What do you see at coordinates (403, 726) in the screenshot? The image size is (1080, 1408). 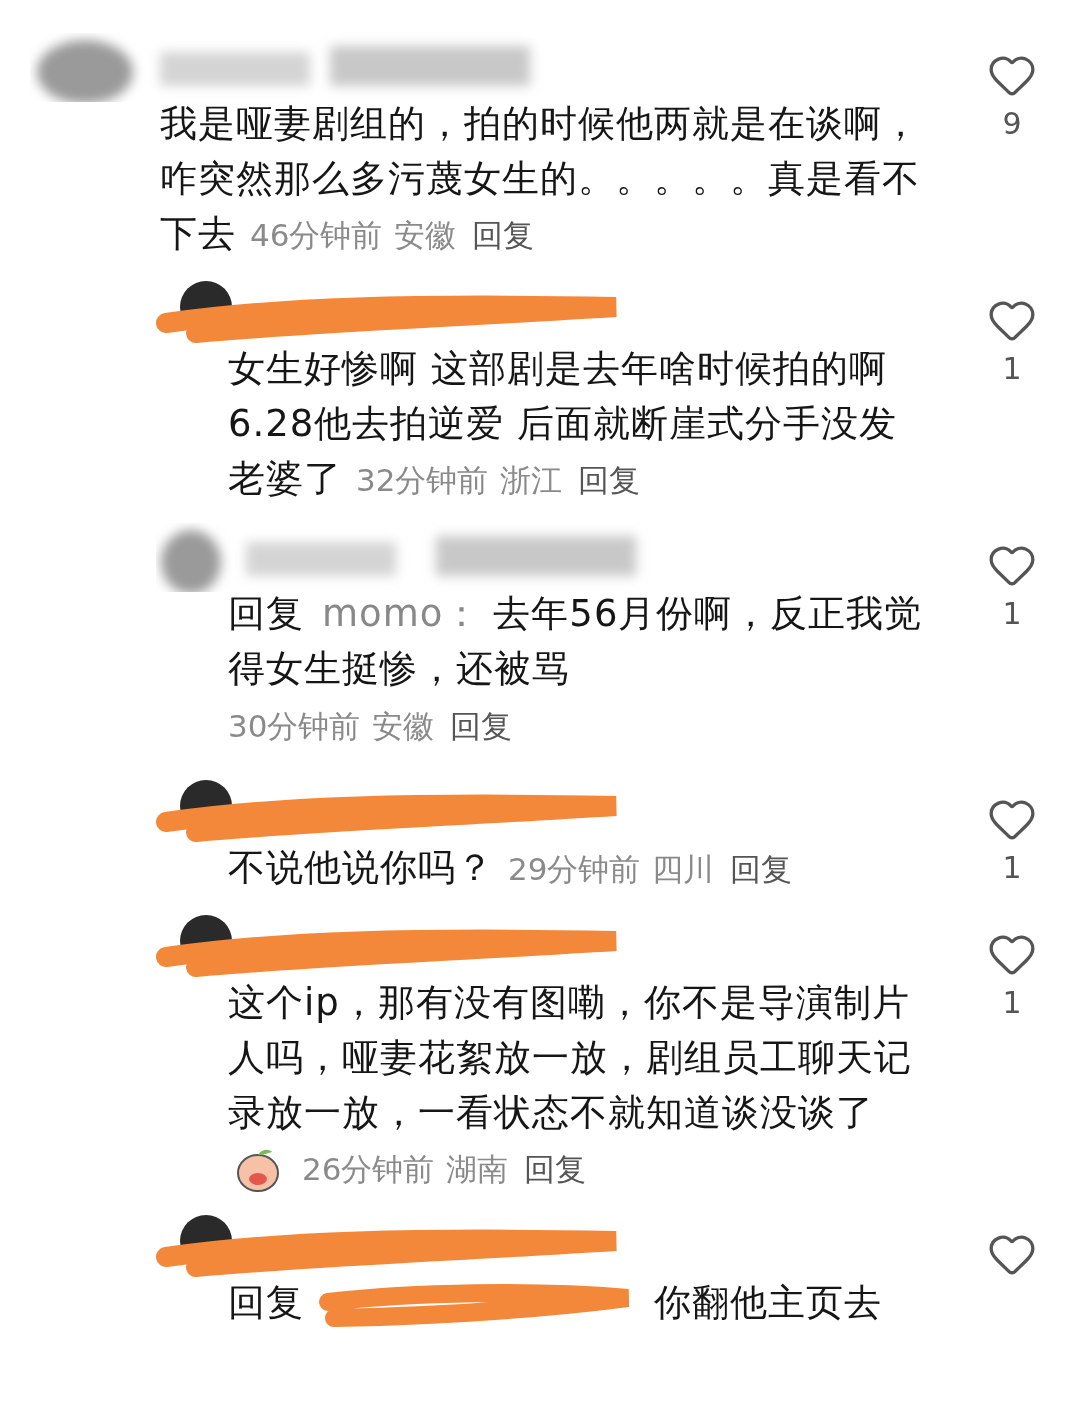 I see `comment-location: 安徽` at bounding box center [403, 726].